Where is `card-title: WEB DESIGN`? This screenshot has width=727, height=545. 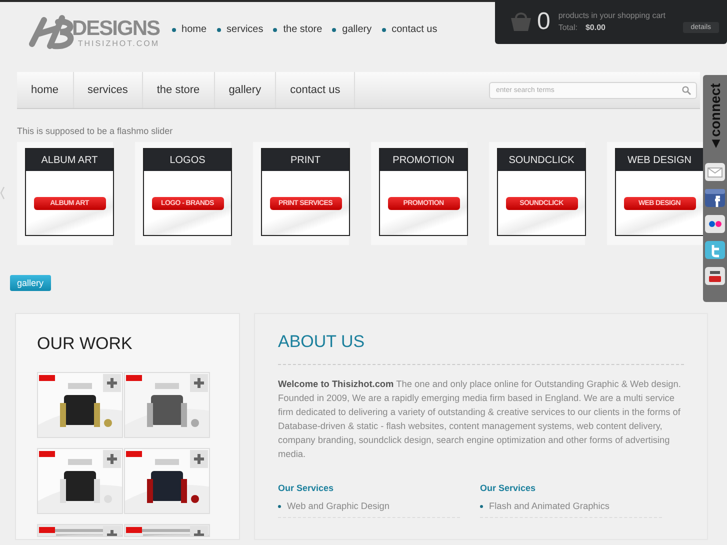
card-title: WEB DESIGN is located at coordinates (659, 160).